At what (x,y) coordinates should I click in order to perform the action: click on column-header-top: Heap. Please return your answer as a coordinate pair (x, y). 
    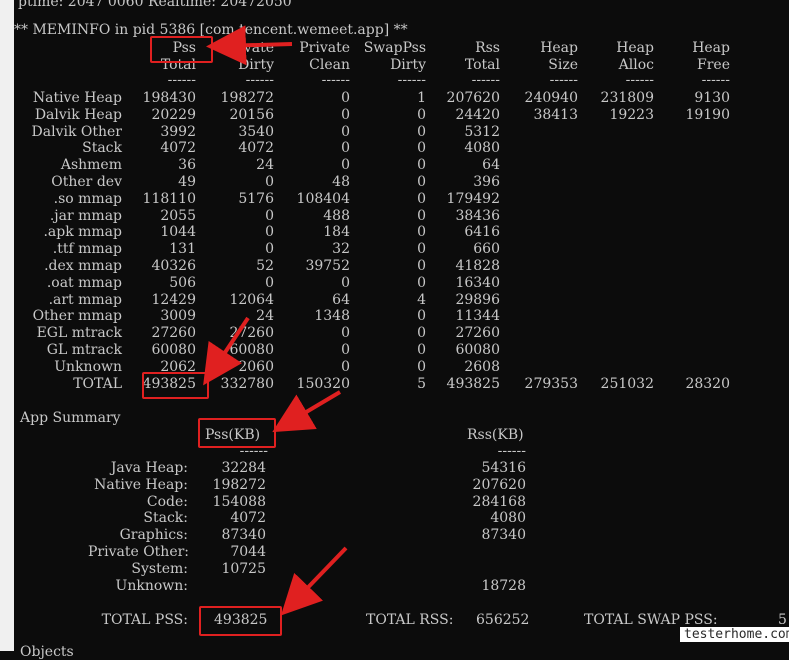
    Looking at the image, I should click on (711, 48).